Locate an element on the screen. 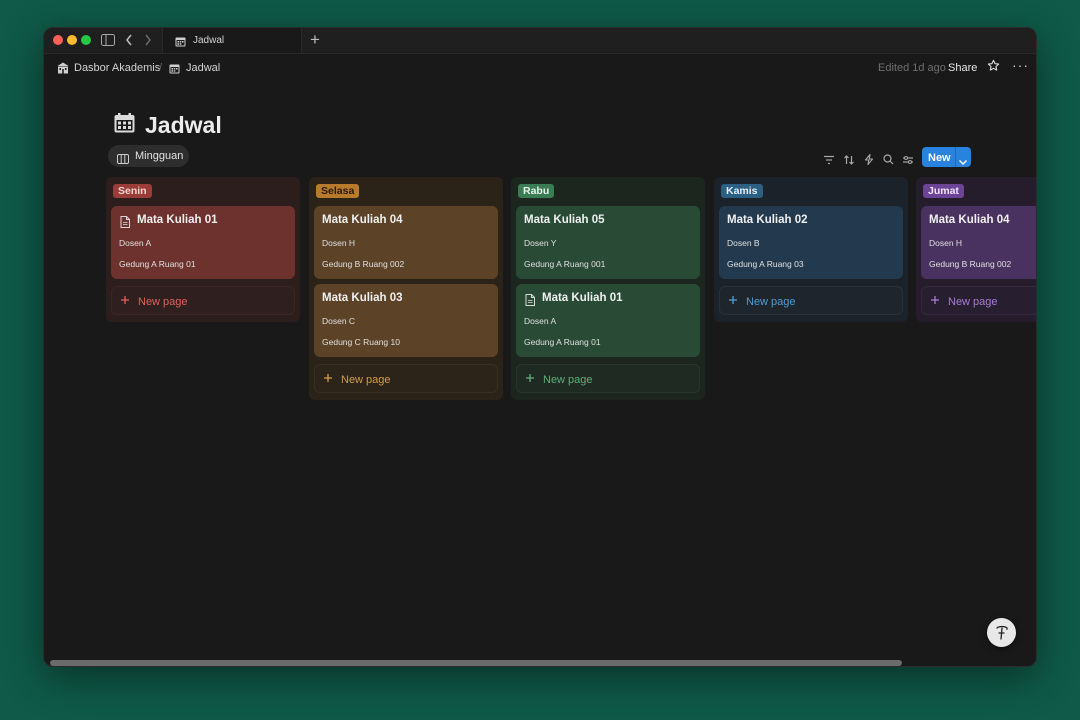 The height and width of the screenshot is (720, 1080). school-icon is located at coordinates (63, 70).